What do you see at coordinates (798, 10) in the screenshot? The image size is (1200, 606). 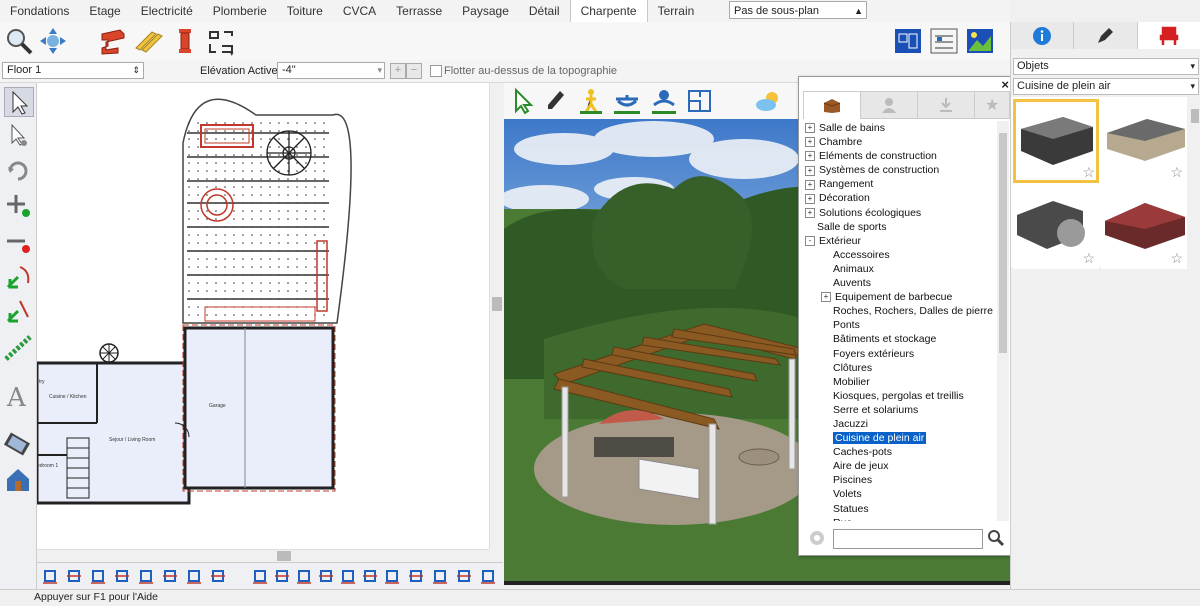 I see `subplan-select: Pas de sous-plan ▲` at bounding box center [798, 10].